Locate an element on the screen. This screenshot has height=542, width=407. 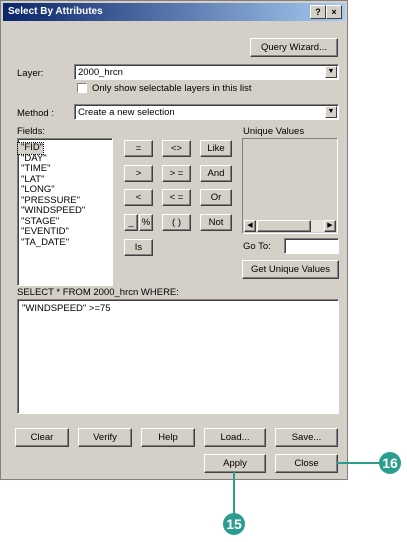
greater-than-button: > is located at coordinates (138, 173).